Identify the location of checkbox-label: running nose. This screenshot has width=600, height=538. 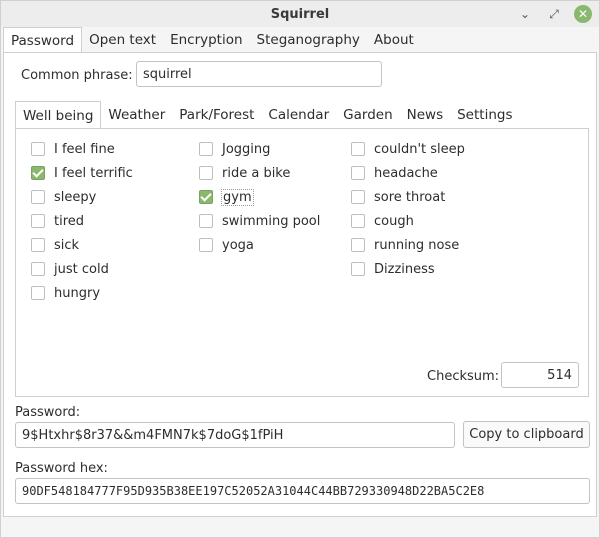
(417, 245).